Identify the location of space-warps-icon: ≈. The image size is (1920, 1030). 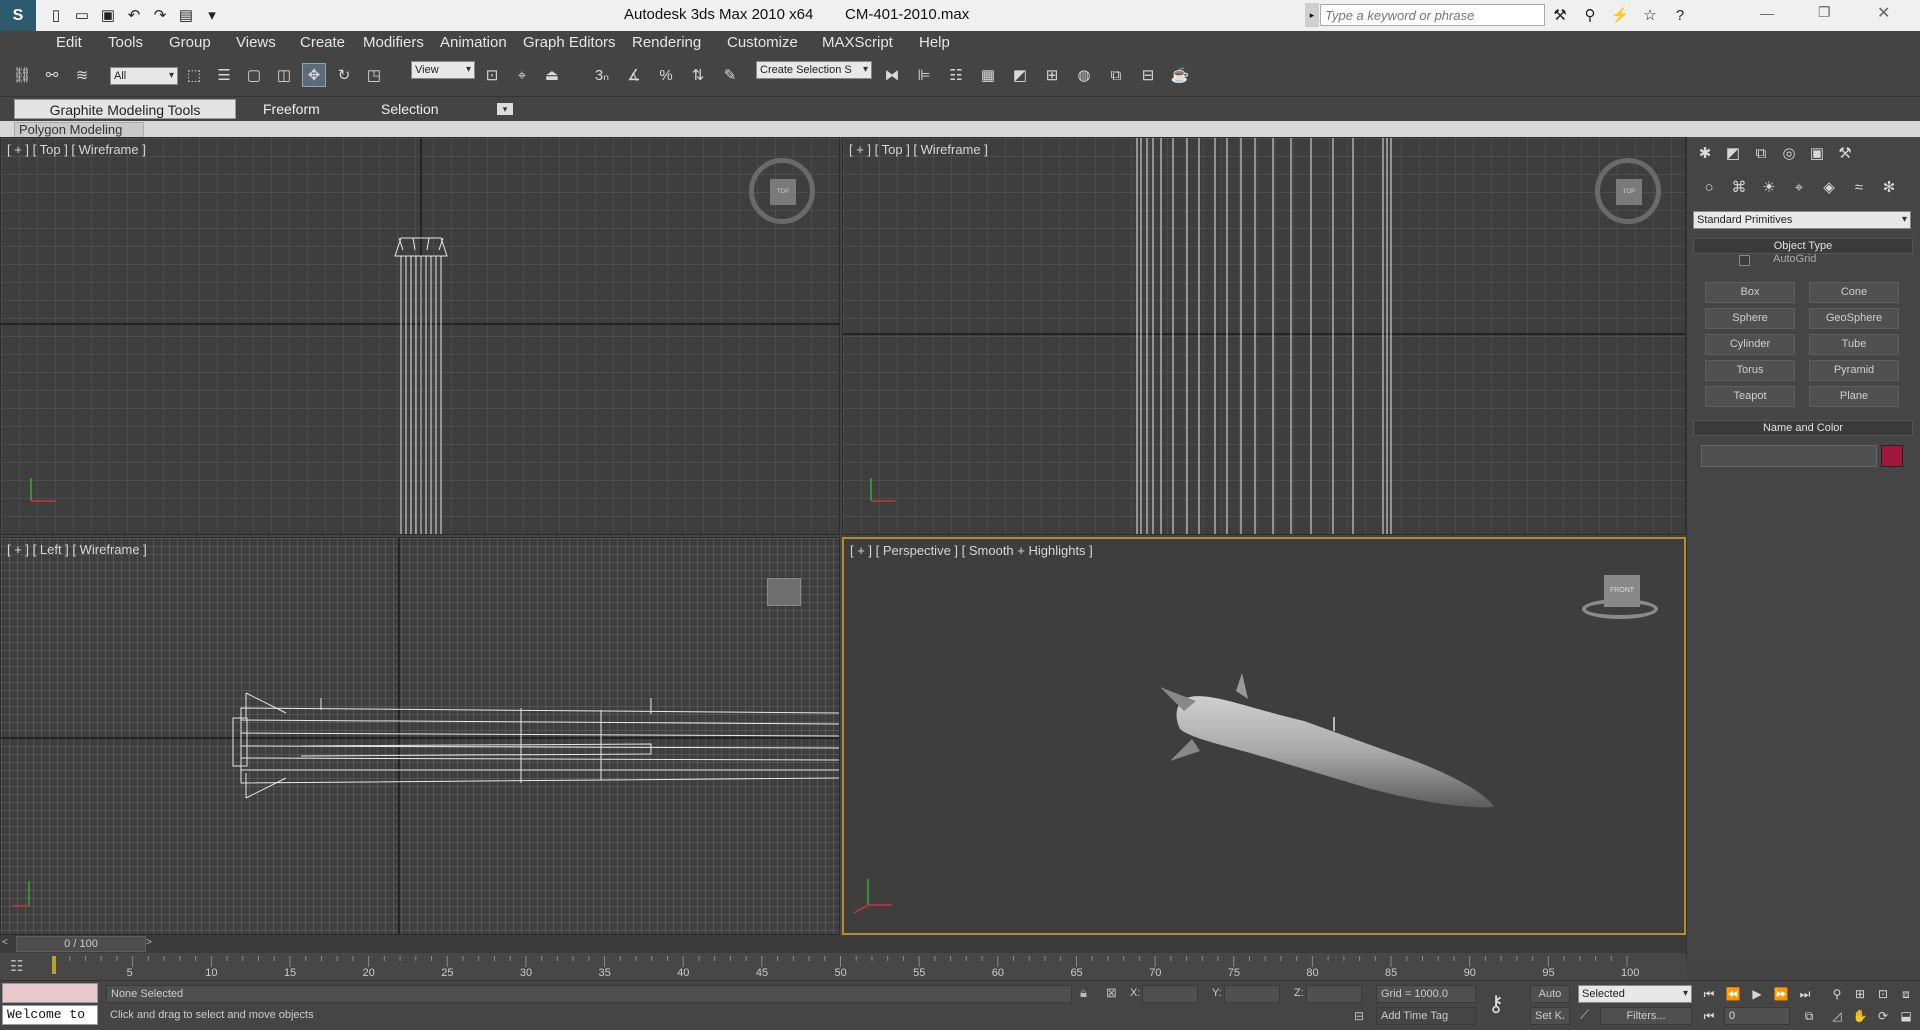
(1859, 187).